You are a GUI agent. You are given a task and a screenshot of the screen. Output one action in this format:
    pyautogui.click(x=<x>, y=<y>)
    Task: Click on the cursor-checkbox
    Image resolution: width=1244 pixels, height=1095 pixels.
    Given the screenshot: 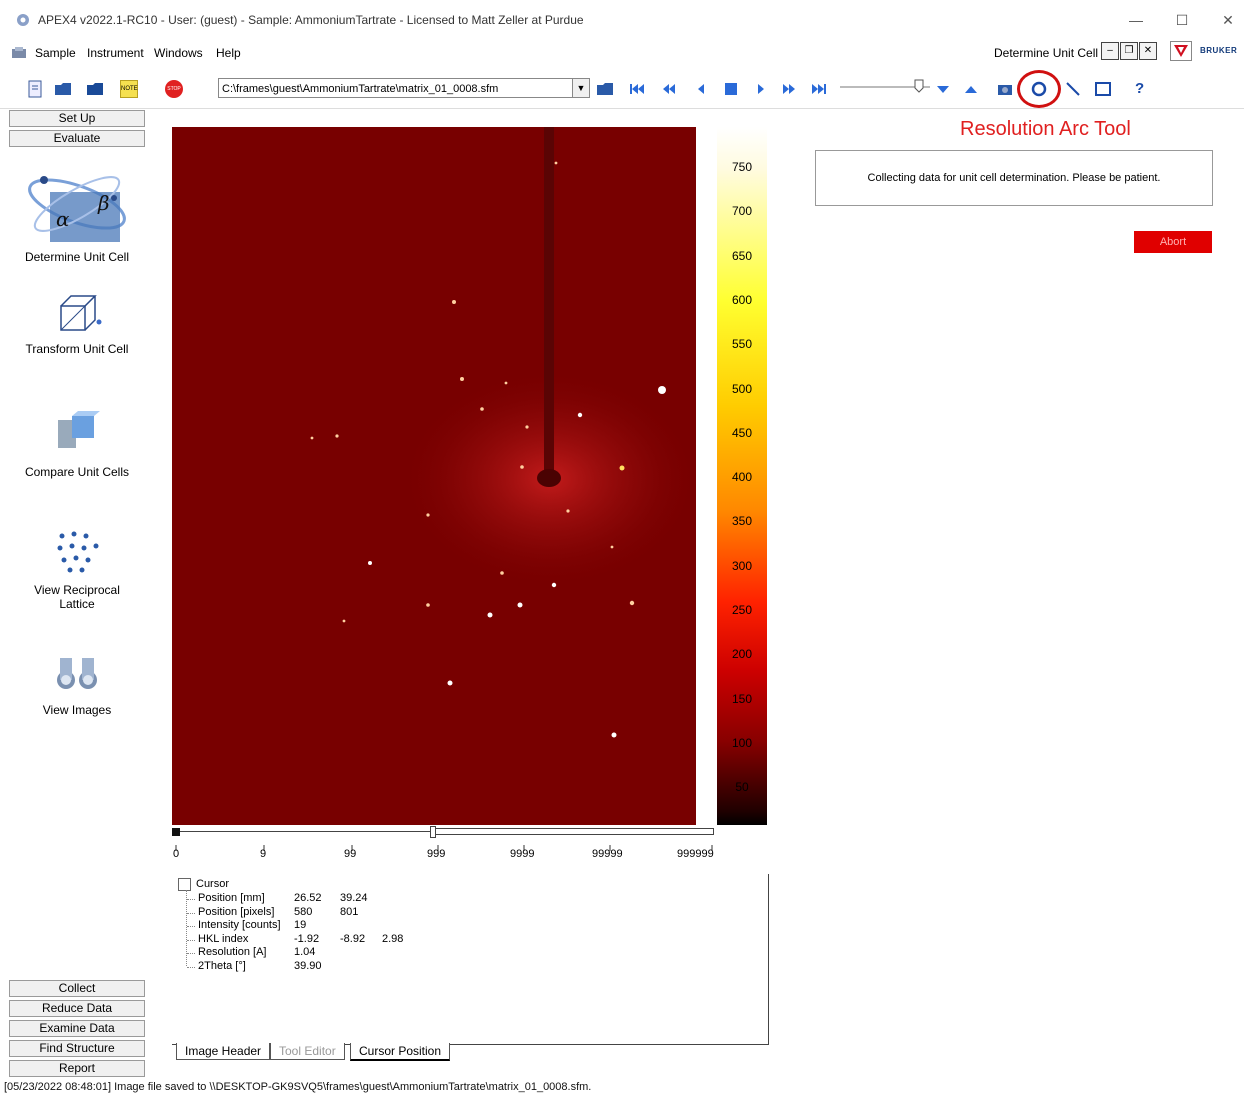 What is the action you would take?
    pyautogui.click(x=184, y=884)
    